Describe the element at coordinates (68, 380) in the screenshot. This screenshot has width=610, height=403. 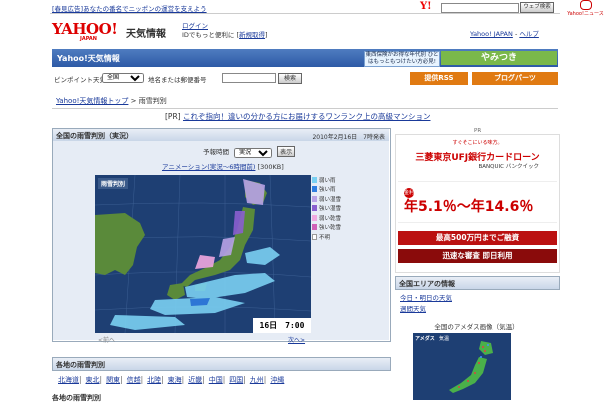
I see `region-link: 北海道` at that location.